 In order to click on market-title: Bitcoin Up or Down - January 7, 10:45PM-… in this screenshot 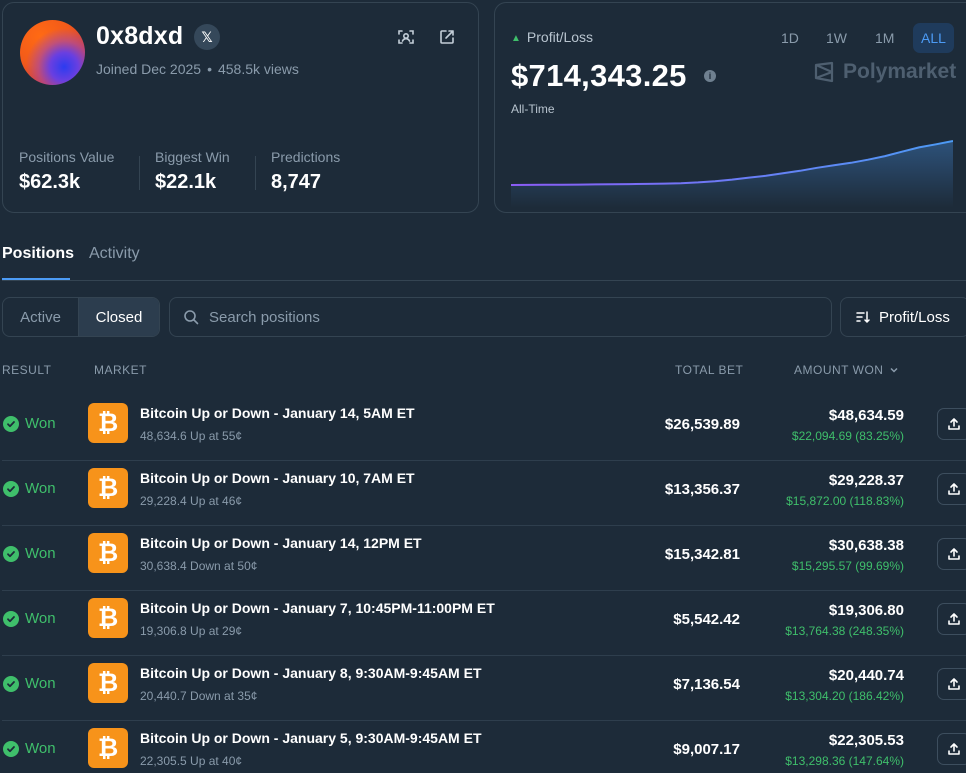, I will do `click(317, 608)`.